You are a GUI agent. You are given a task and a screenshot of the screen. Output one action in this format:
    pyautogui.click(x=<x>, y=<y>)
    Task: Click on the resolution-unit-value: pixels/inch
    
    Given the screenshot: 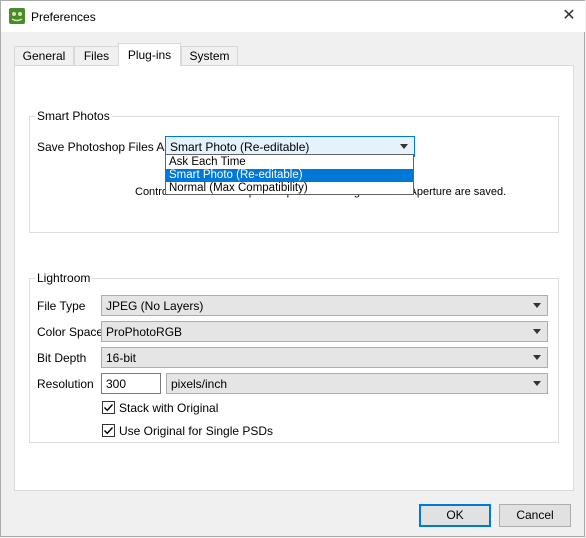 What is the action you would take?
    pyautogui.click(x=199, y=384)
    